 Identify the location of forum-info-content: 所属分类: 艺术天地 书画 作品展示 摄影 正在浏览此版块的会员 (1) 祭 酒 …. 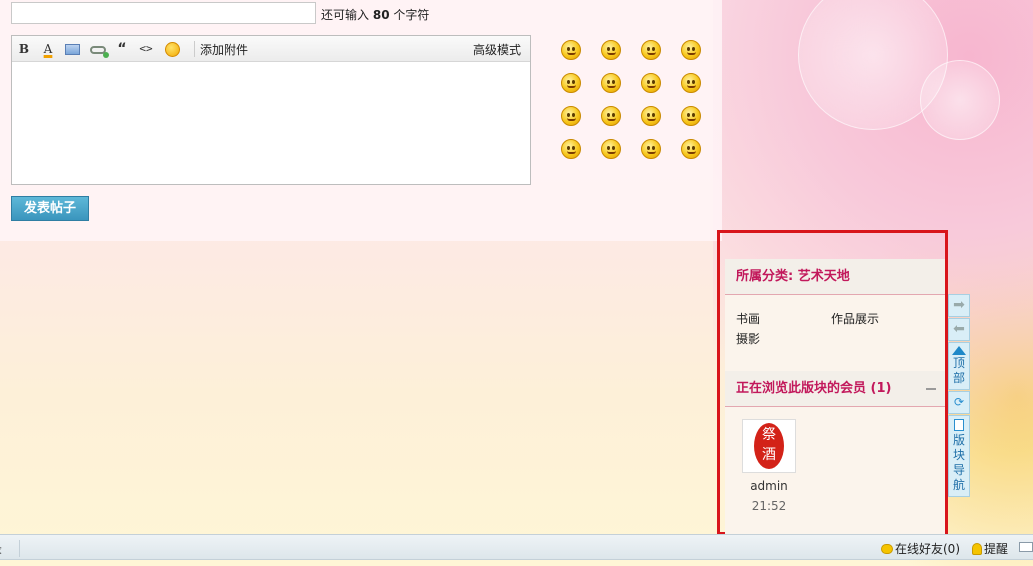
(835, 396).